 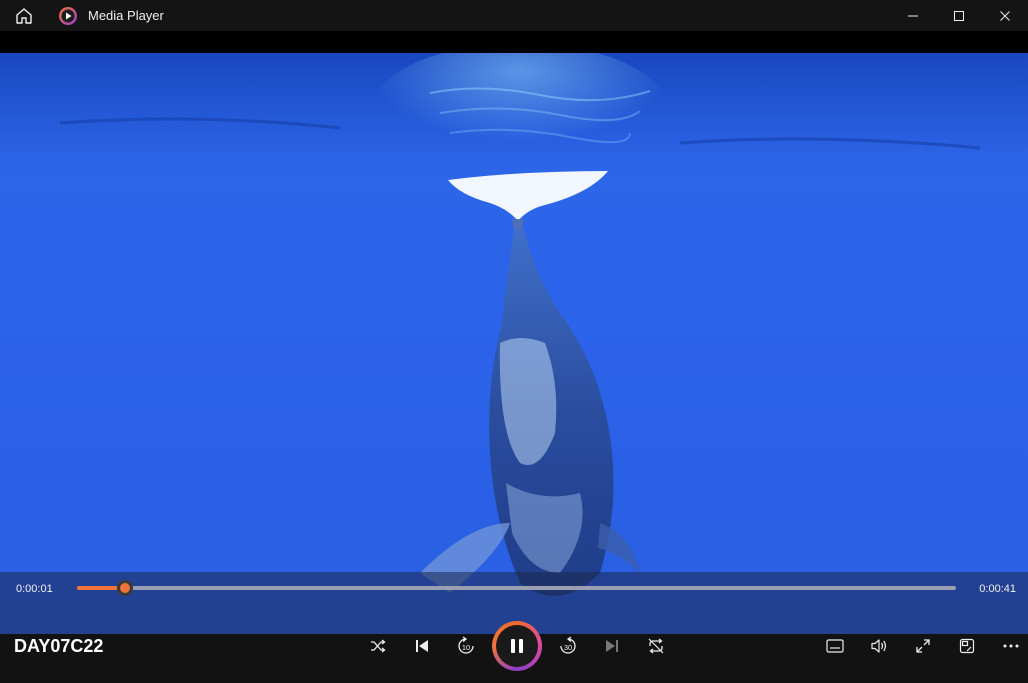 I want to click on skip-back-10-icon: 10, so click(x=466, y=645).